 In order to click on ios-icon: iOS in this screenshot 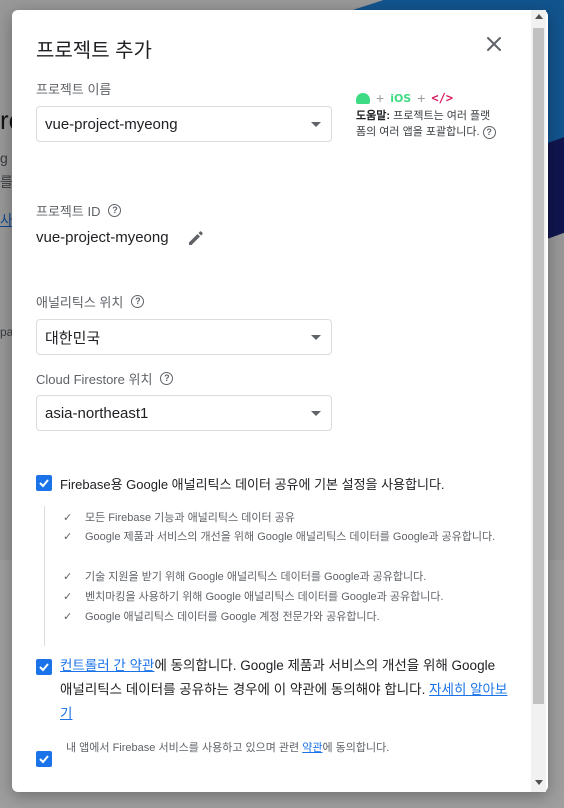, I will do `click(401, 98)`.